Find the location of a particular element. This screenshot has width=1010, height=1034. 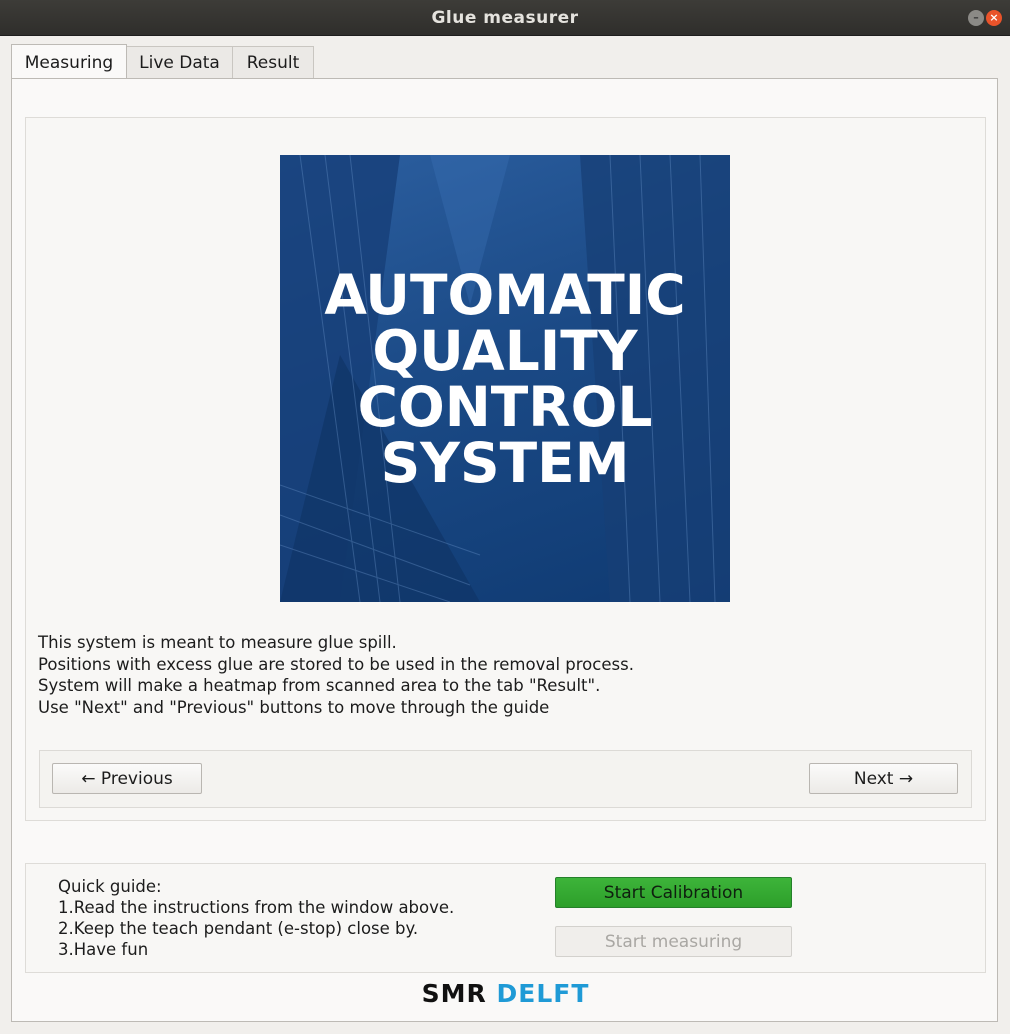

logo-smr: SMR is located at coordinates (454, 993).